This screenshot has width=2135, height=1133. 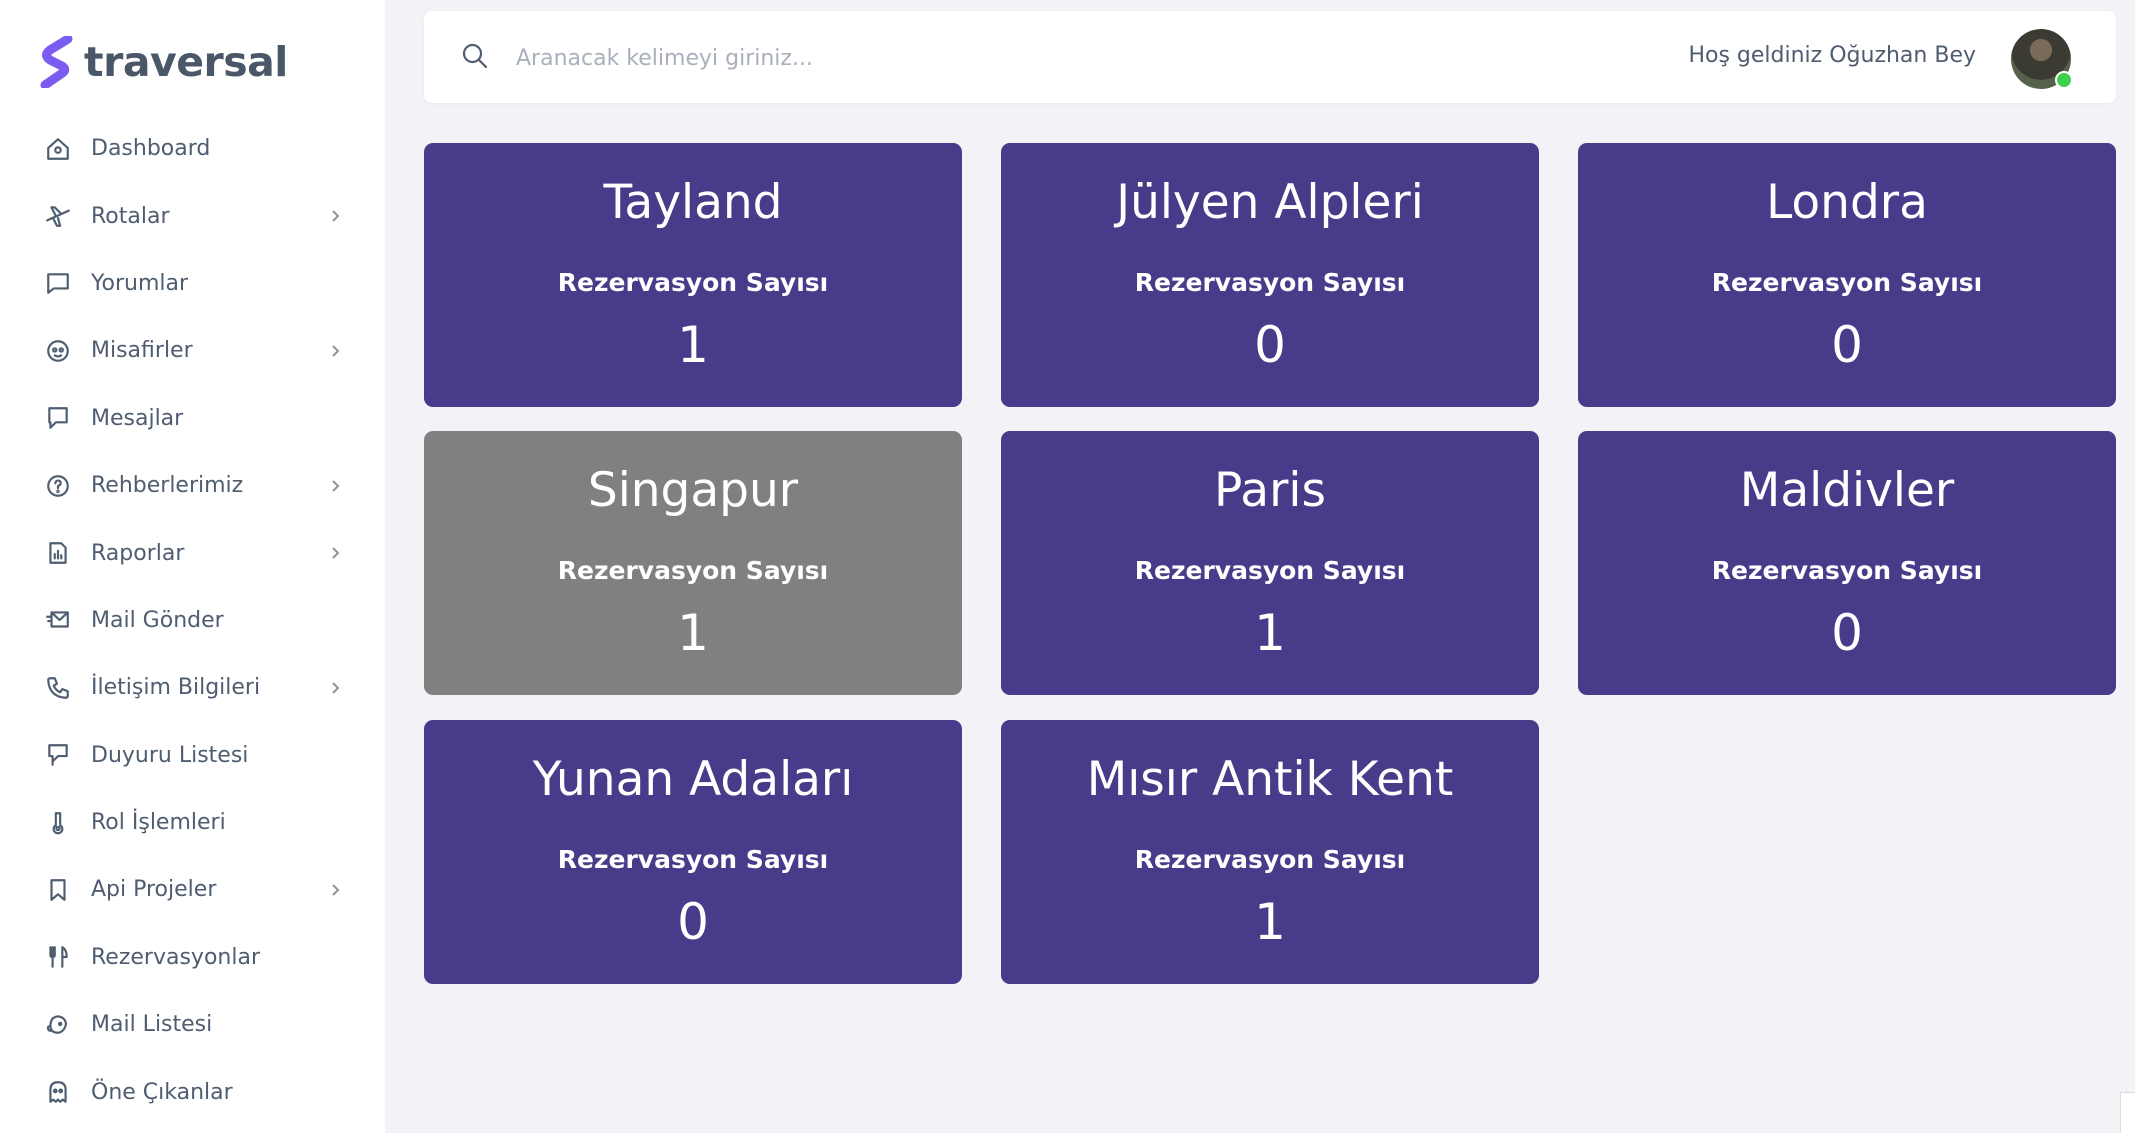 What do you see at coordinates (58, 283) in the screenshot?
I see `comment-icon` at bounding box center [58, 283].